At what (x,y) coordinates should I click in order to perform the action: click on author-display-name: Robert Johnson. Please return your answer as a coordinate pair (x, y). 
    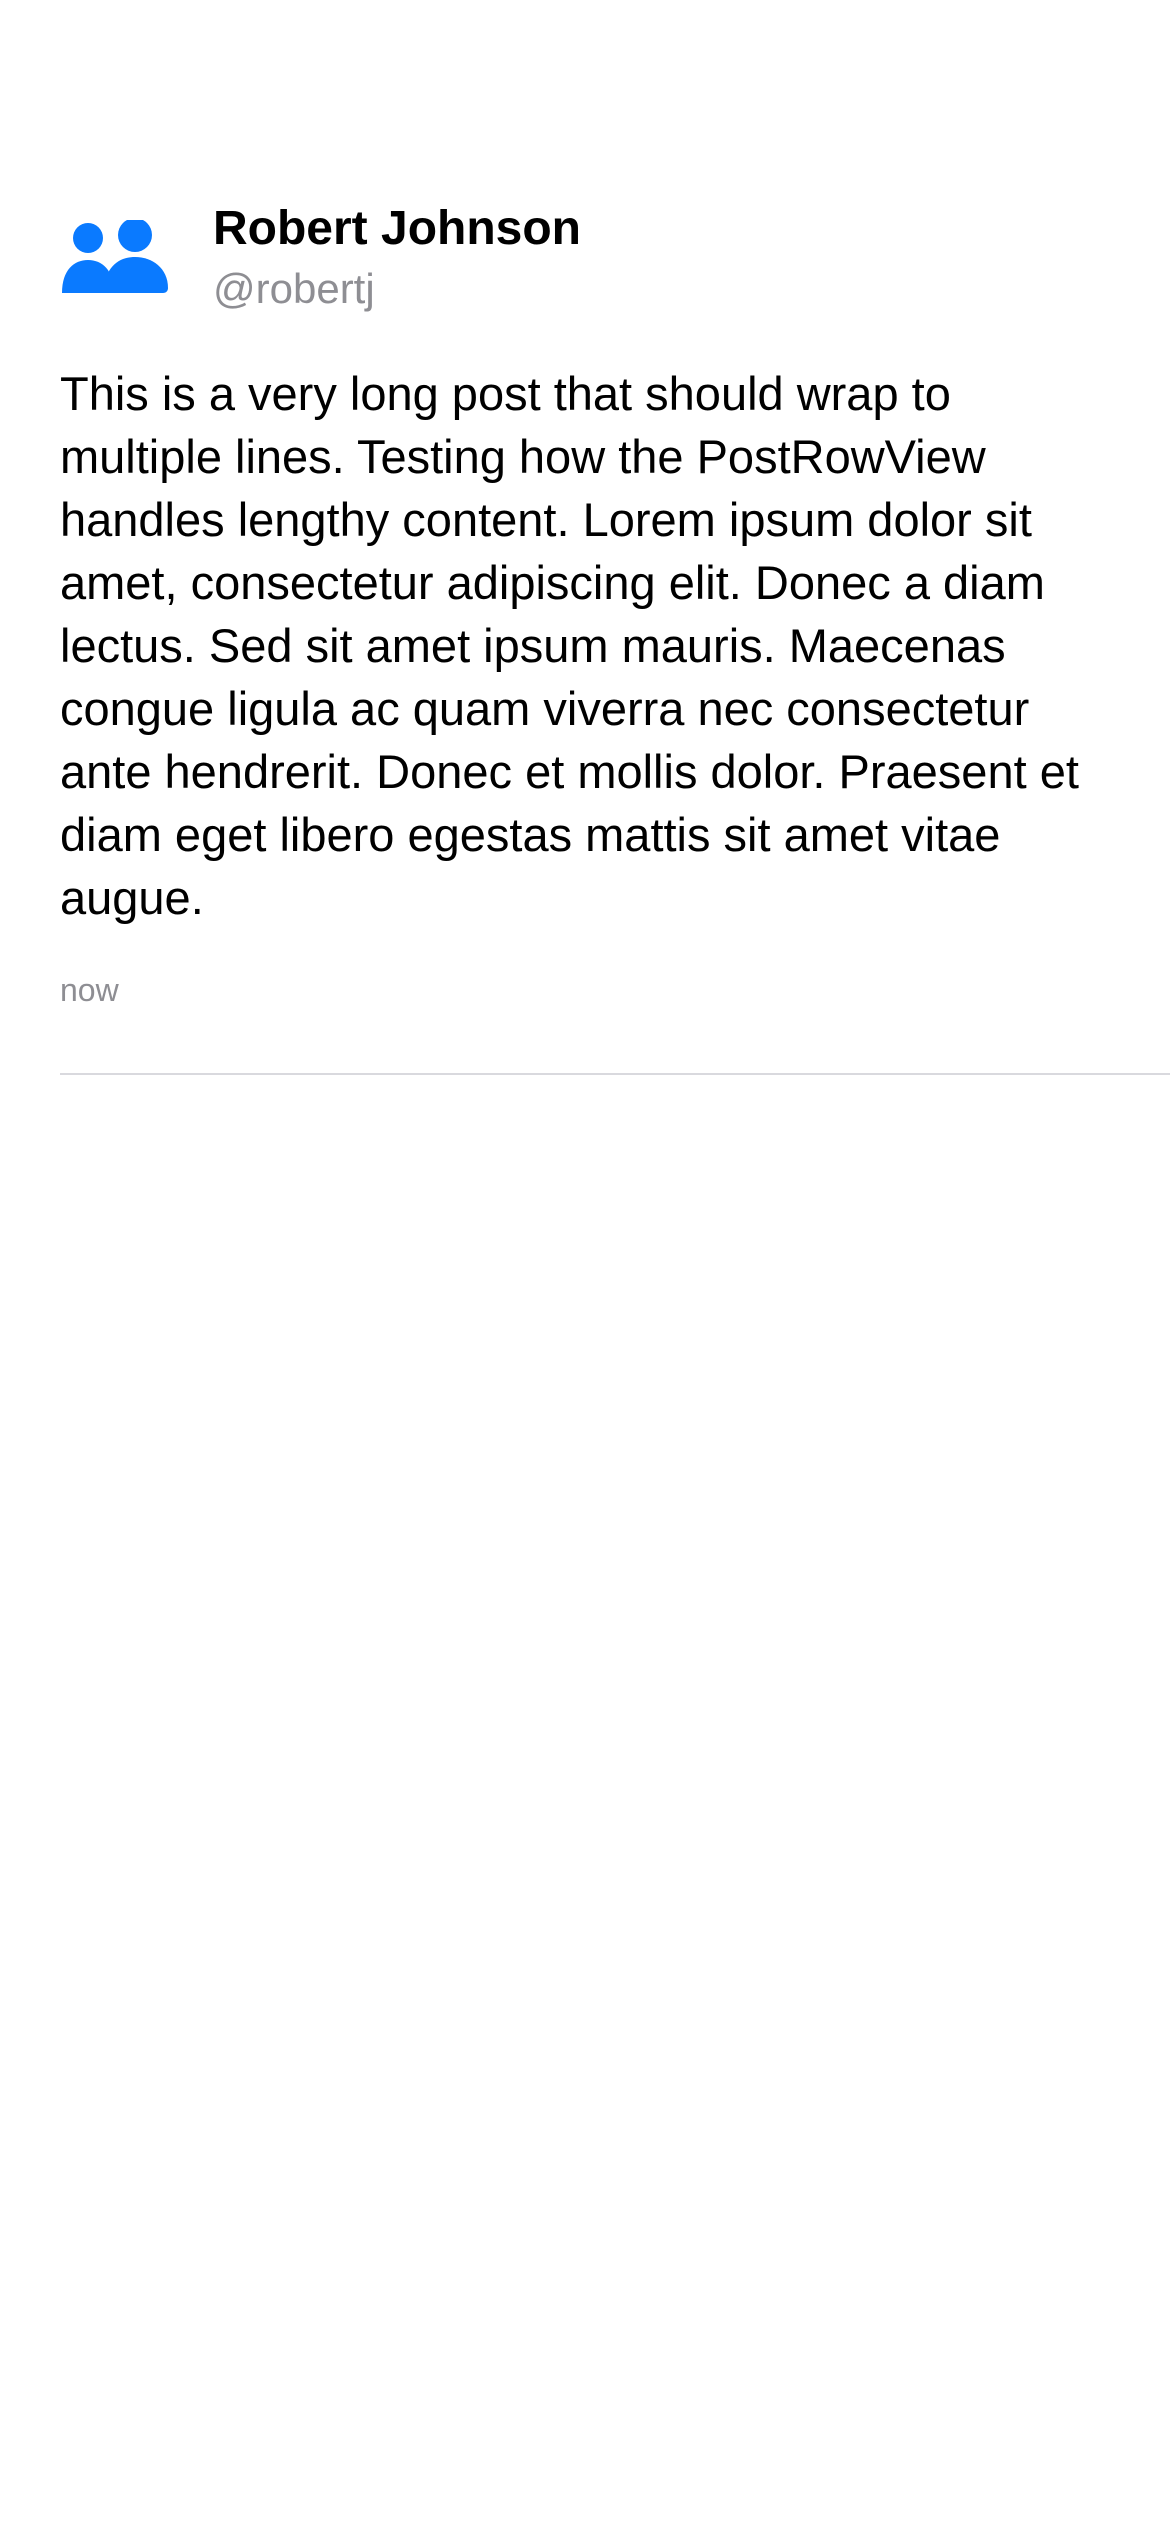
    Looking at the image, I should click on (397, 229).